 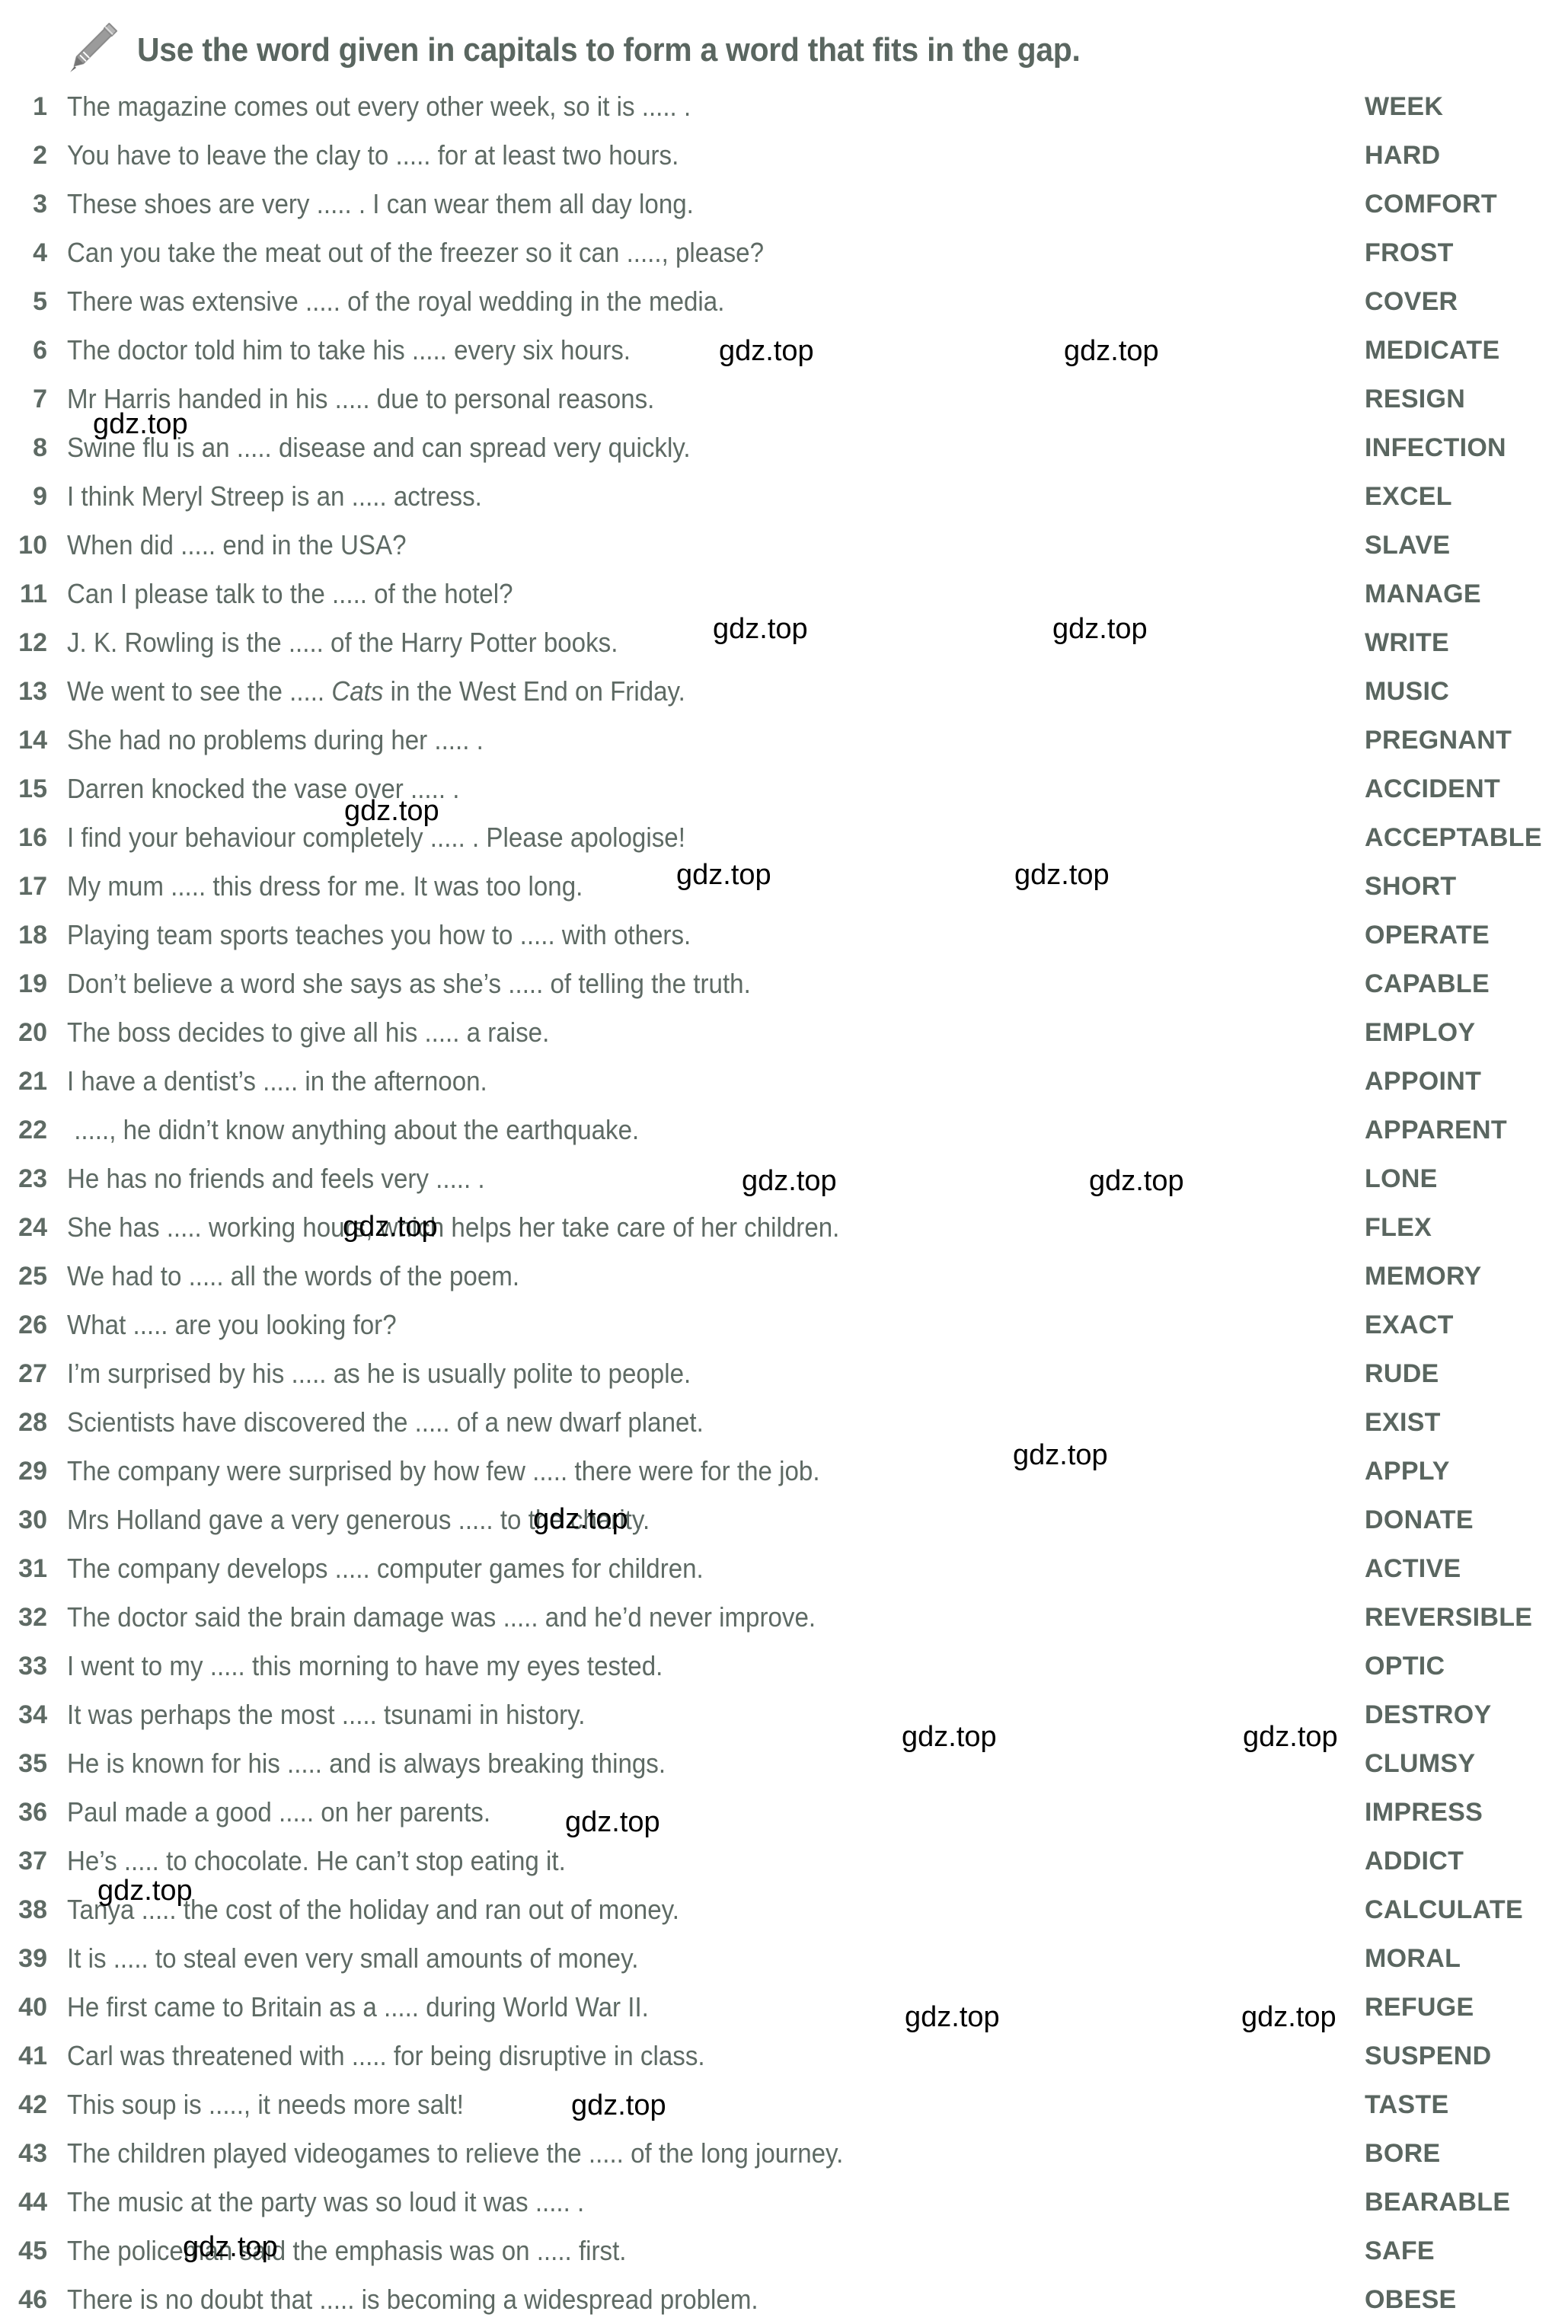 I want to click on question-text: She had no problems during her ..... ., so click(x=276, y=739).